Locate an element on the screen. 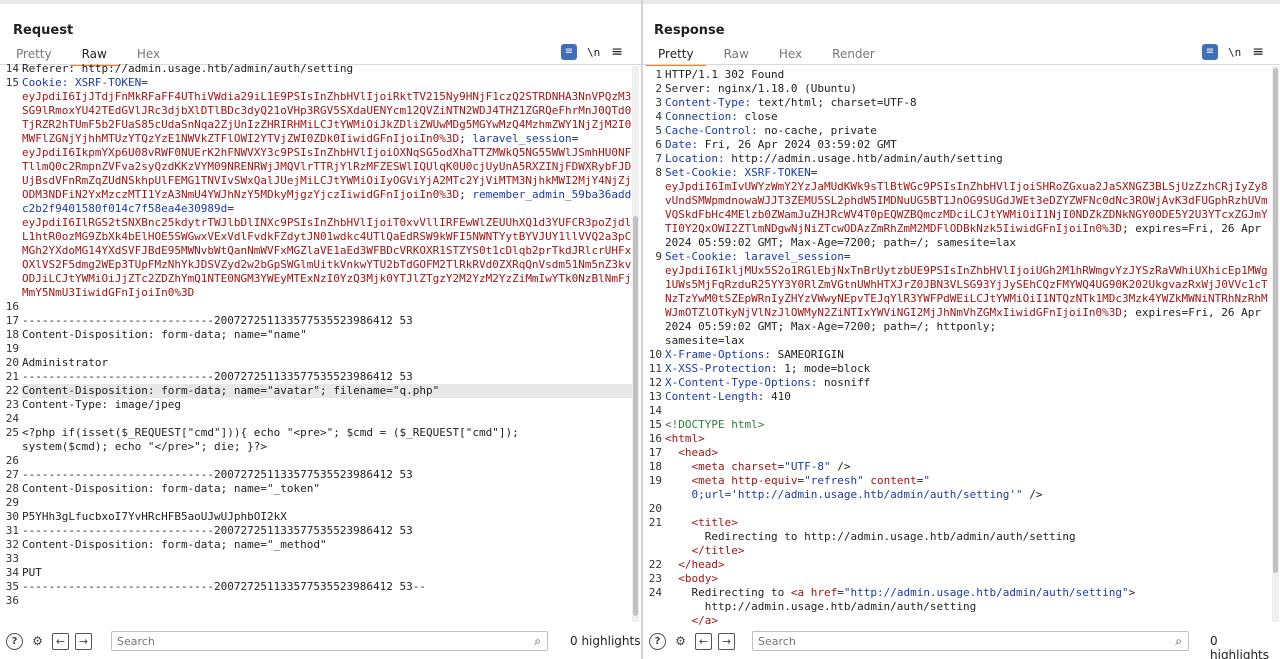 The image size is (1280, 659). request-search: ⌕ is located at coordinates (329, 641).